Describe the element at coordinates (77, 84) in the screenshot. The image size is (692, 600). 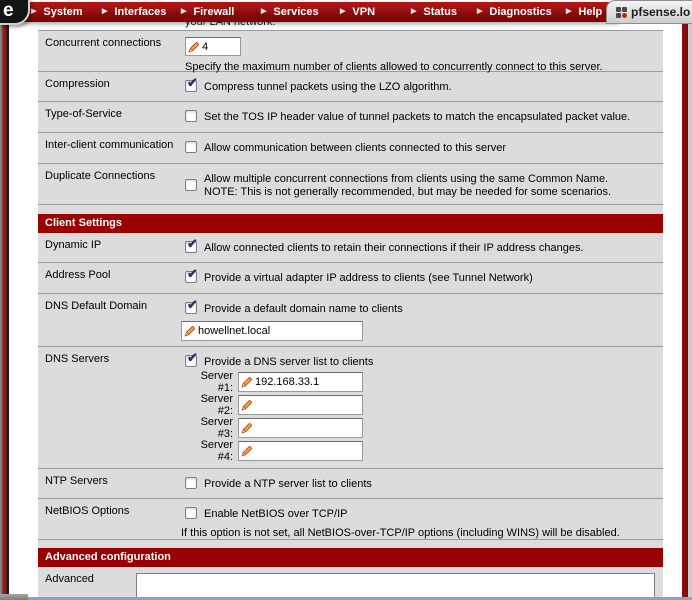
I see `field-label: Compression` at that location.